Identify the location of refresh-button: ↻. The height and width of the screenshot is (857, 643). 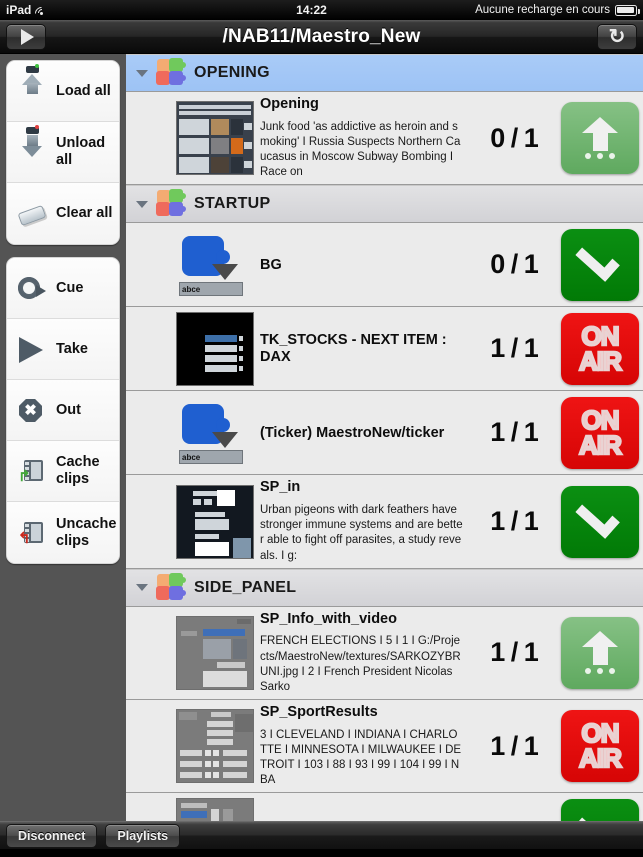
(617, 36).